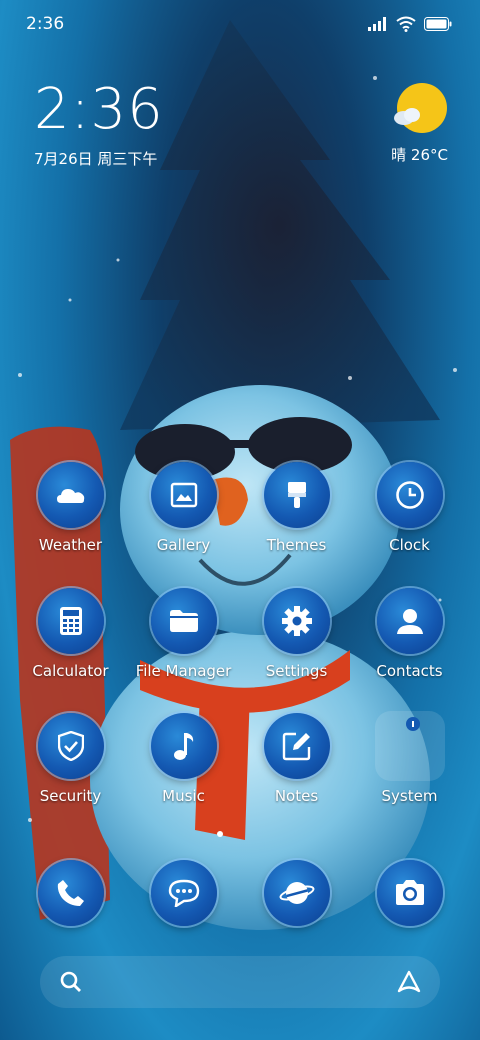  I want to click on clock-widget: 2:36 7月26日 周三下午, so click(99, 123).